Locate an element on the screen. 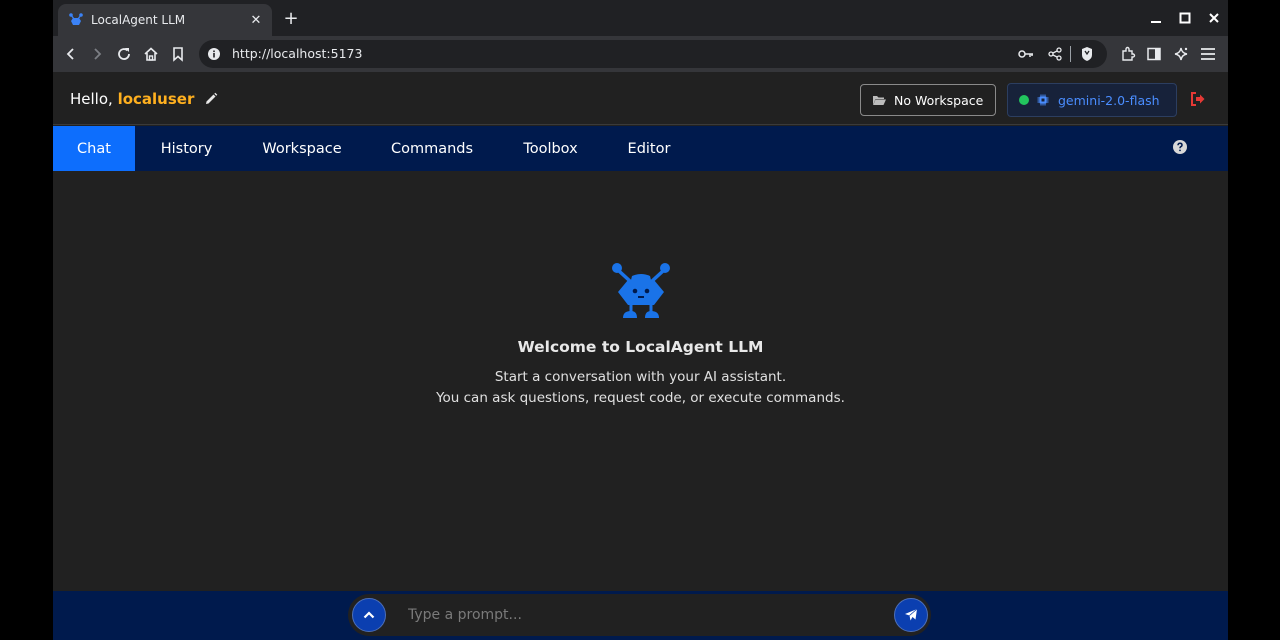  brave-shield-icon is located at coordinates (1087, 54).